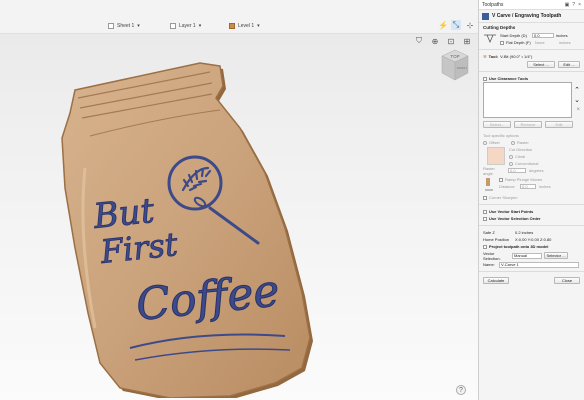 This screenshot has width=584, height=400. Describe the element at coordinates (523, 142) in the screenshot. I see `raster-label: Raster` at that location.